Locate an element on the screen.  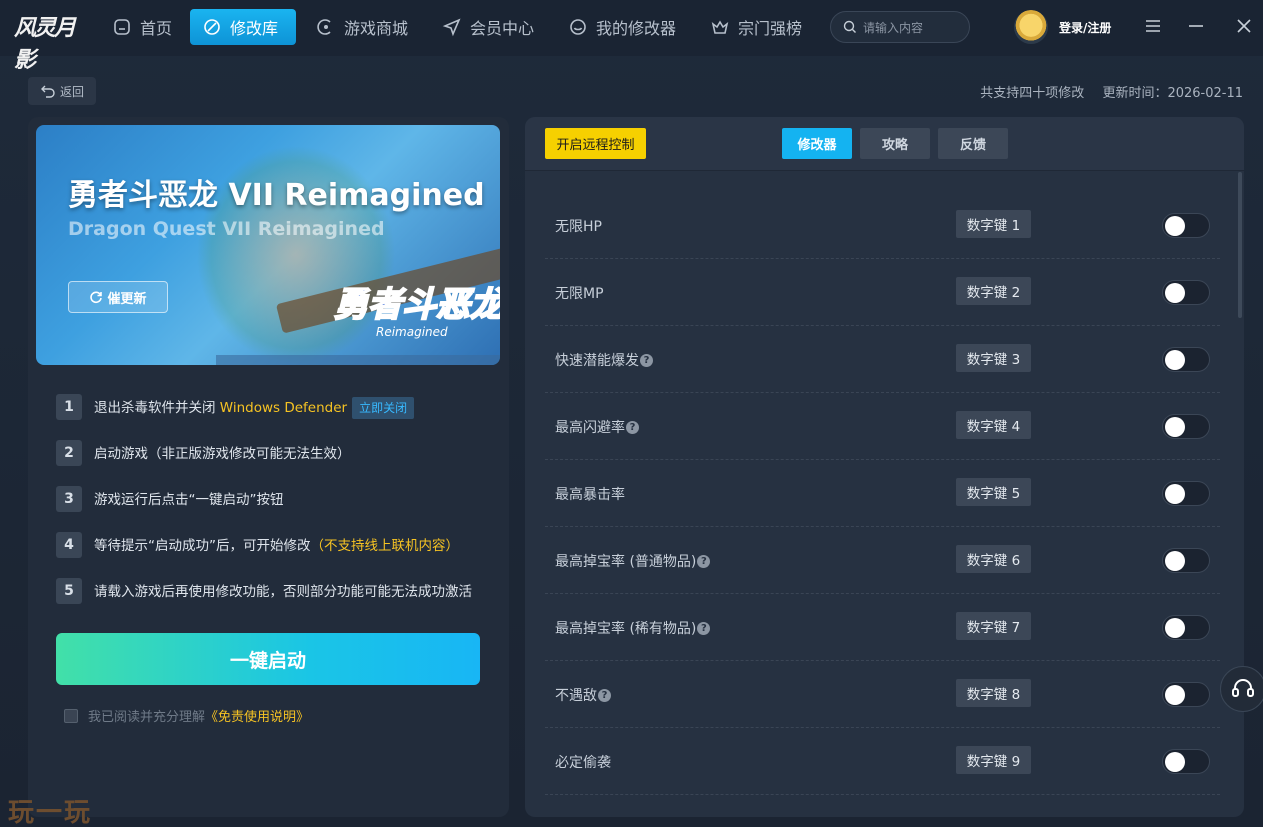
cheat-row: 快速潜能爆发? 数字键 3 is located at coordinates (882, 359).